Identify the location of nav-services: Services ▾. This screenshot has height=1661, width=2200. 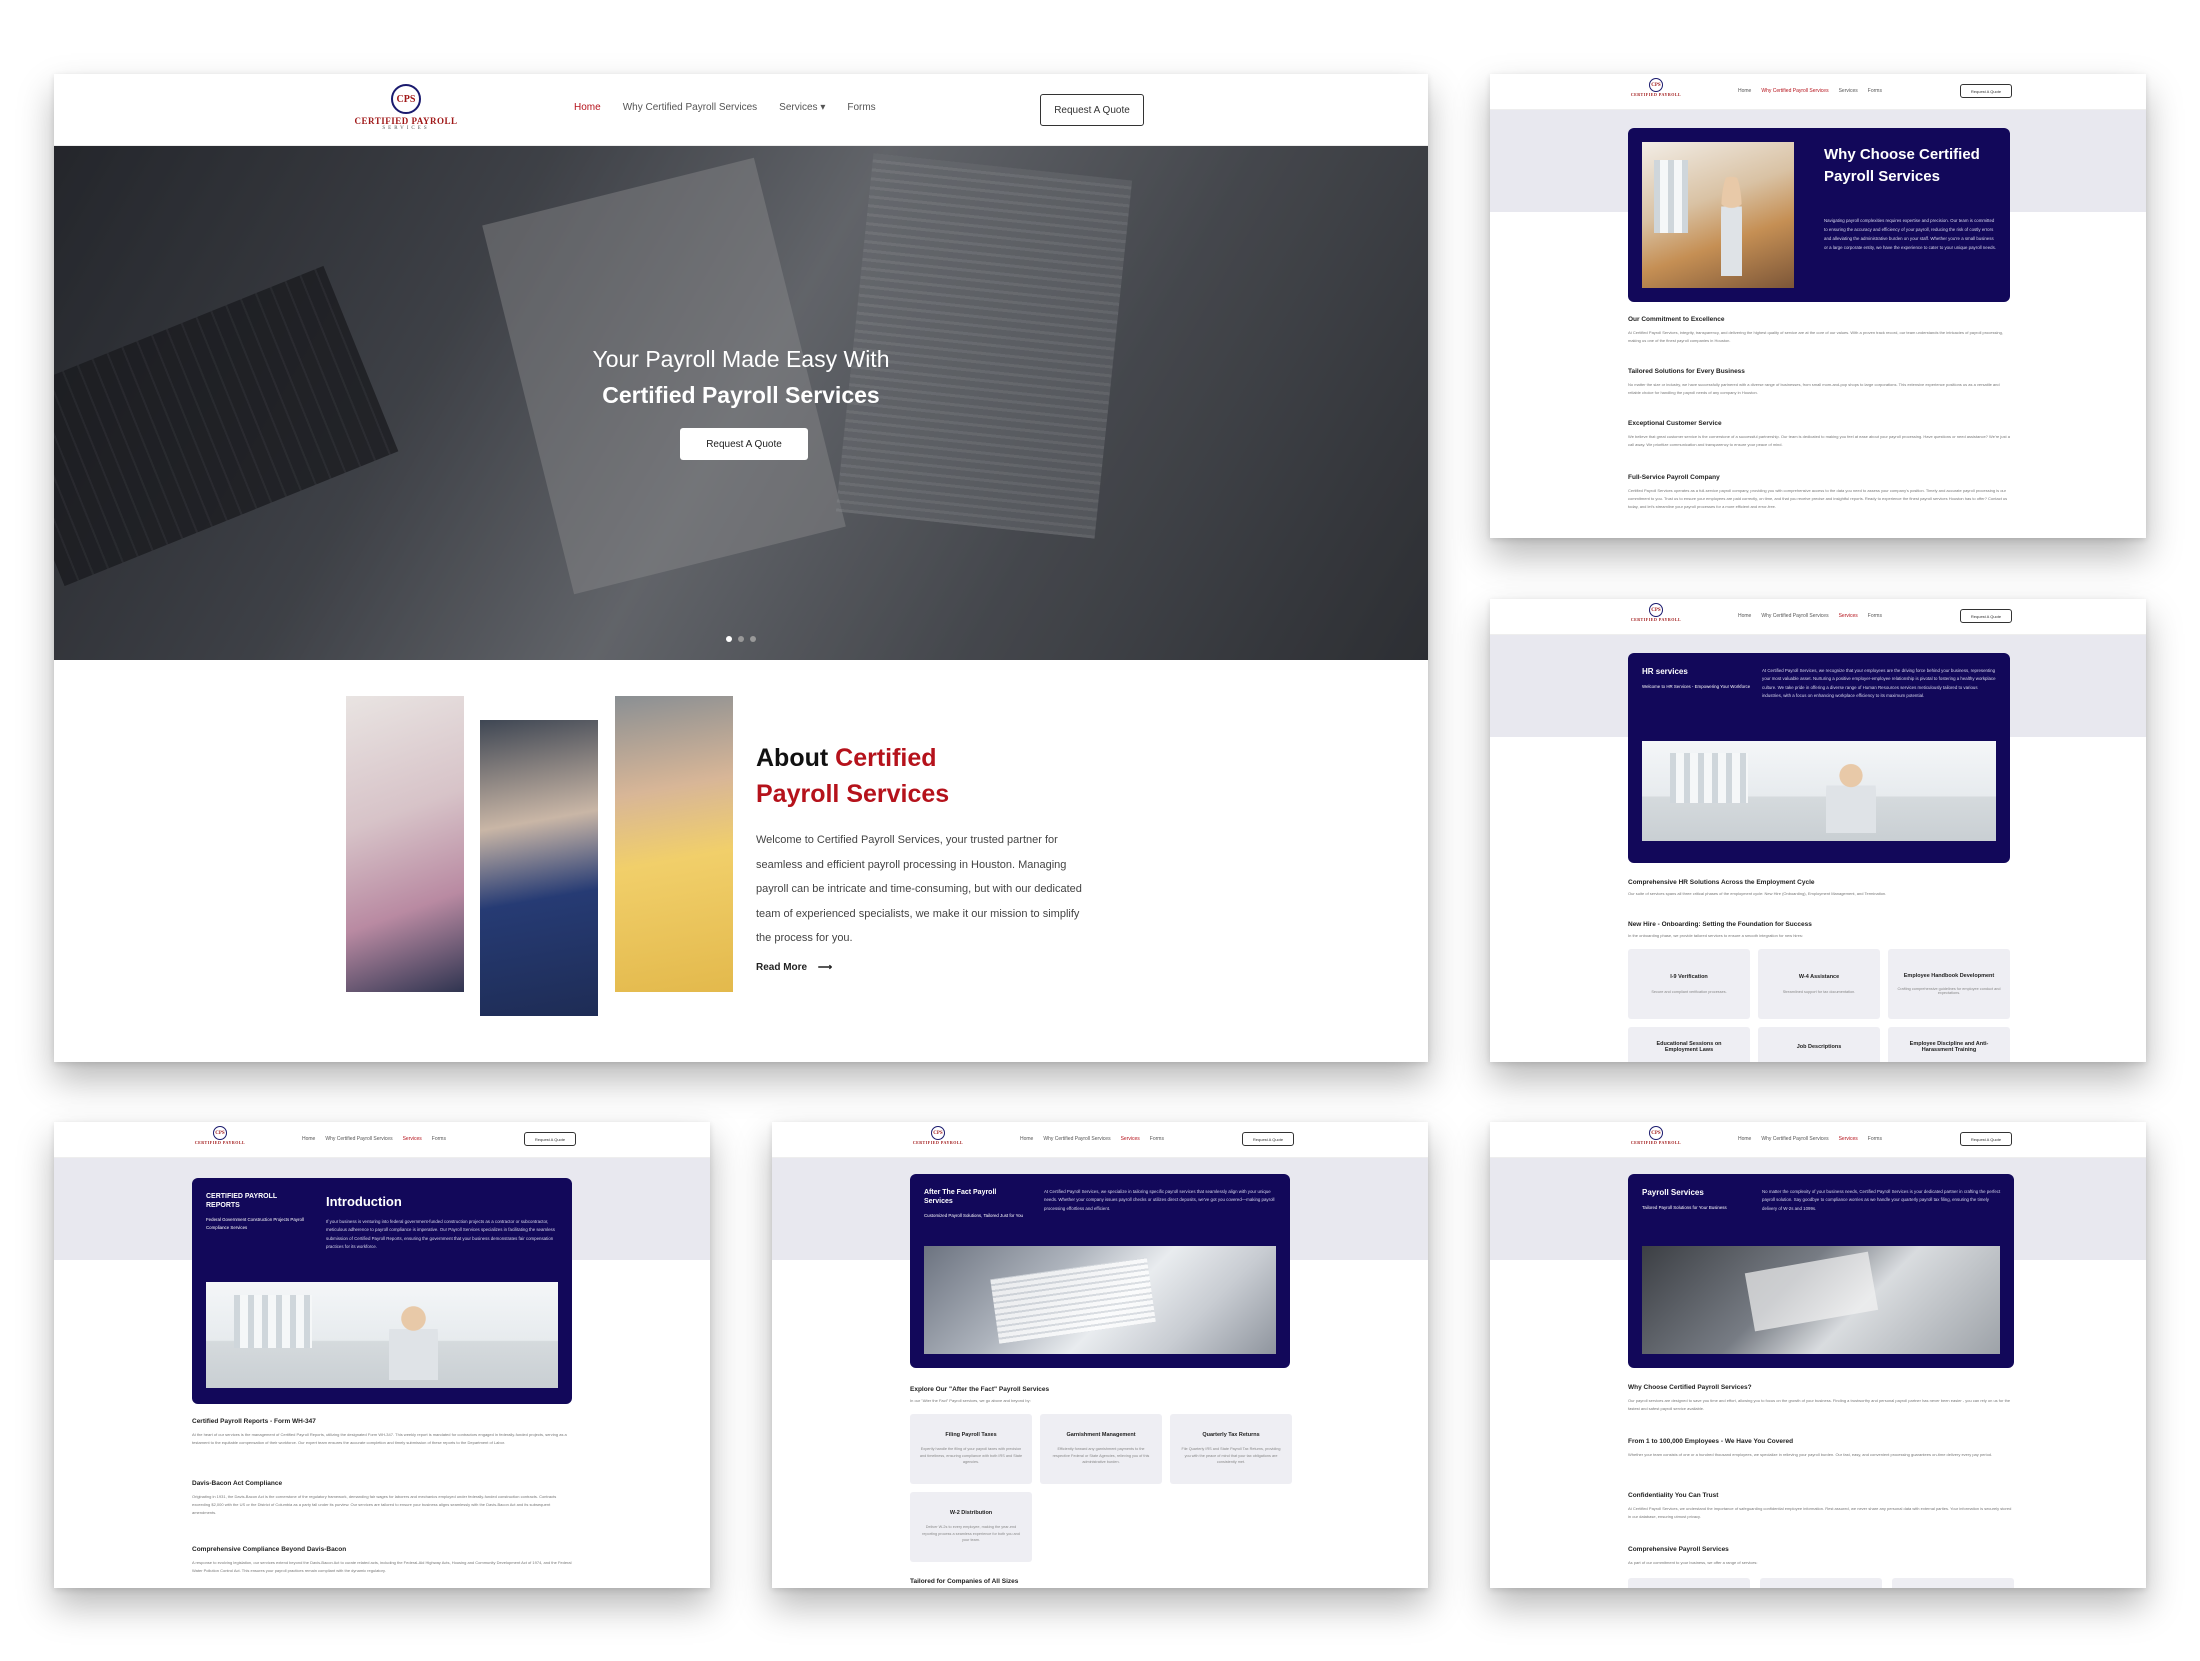
(802, 107).